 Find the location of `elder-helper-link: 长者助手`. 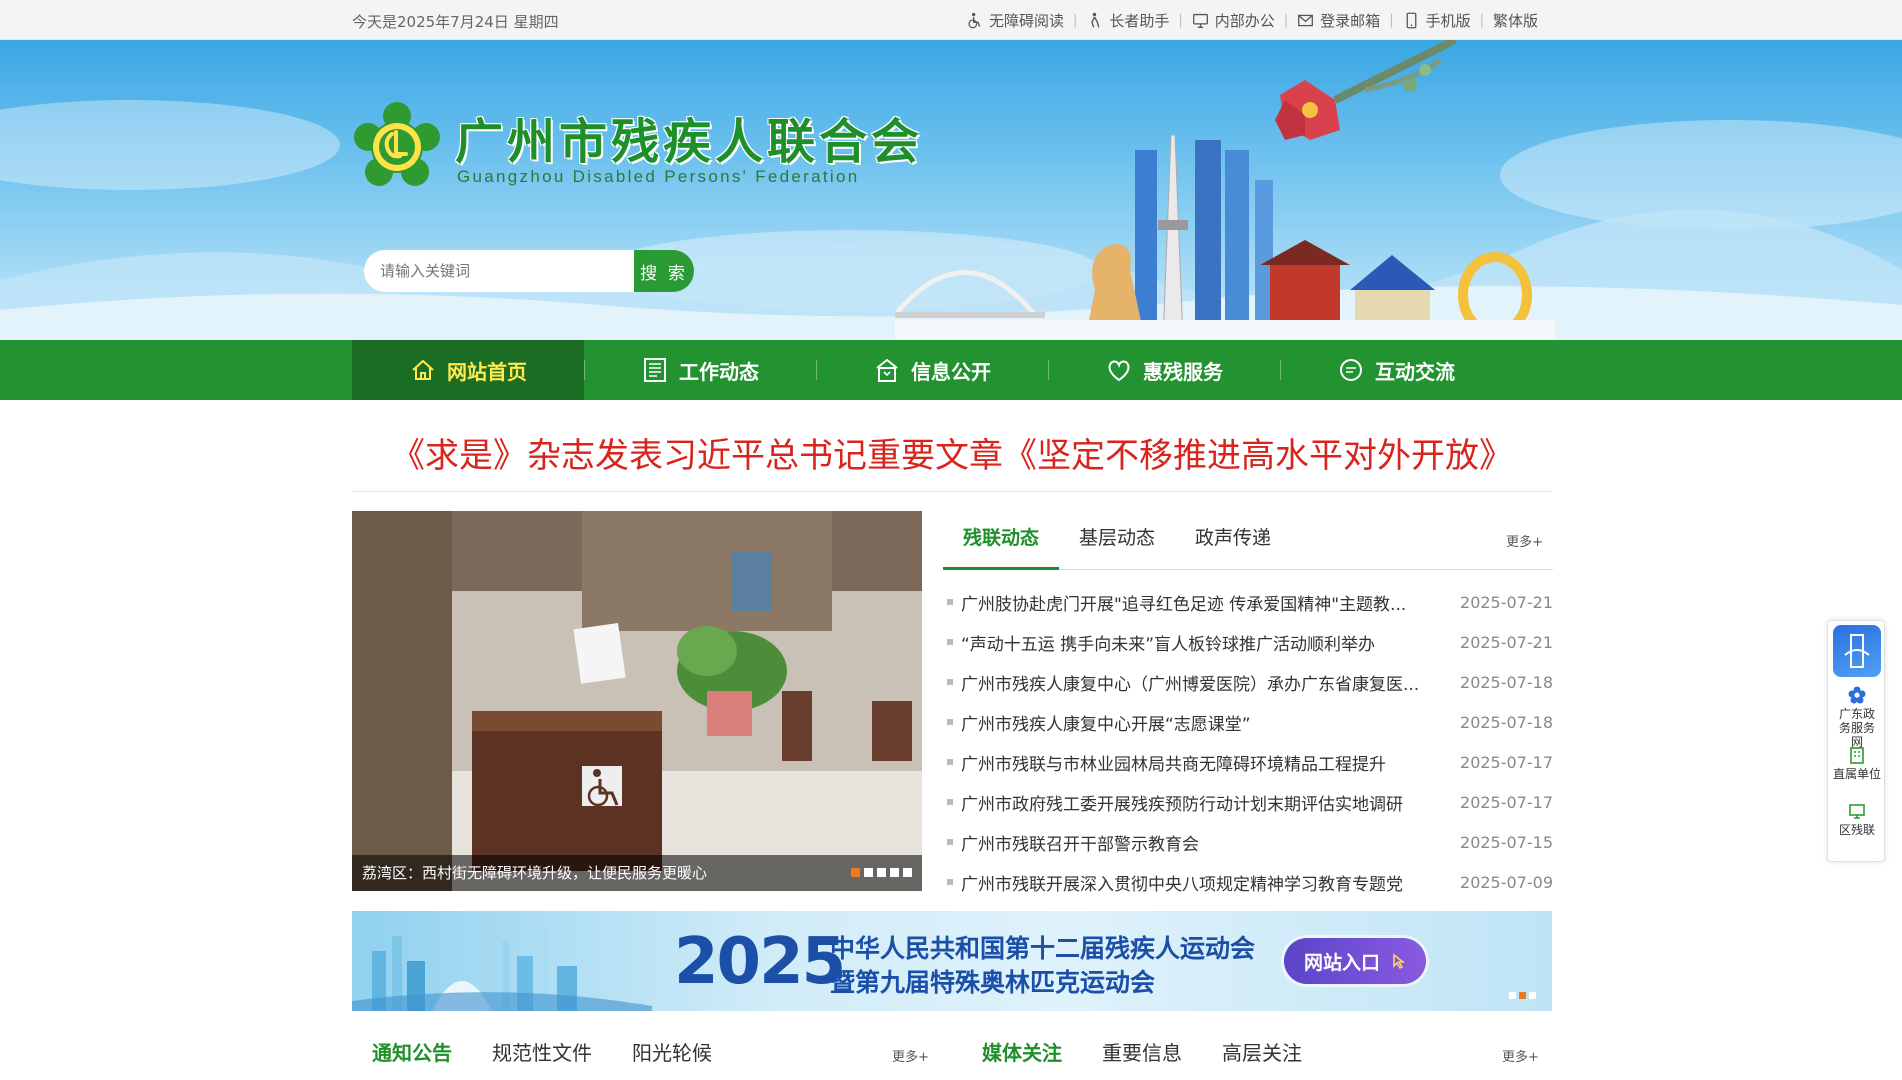

elder-helper-link: 长者助手 is located at coordinates (1127, 20).